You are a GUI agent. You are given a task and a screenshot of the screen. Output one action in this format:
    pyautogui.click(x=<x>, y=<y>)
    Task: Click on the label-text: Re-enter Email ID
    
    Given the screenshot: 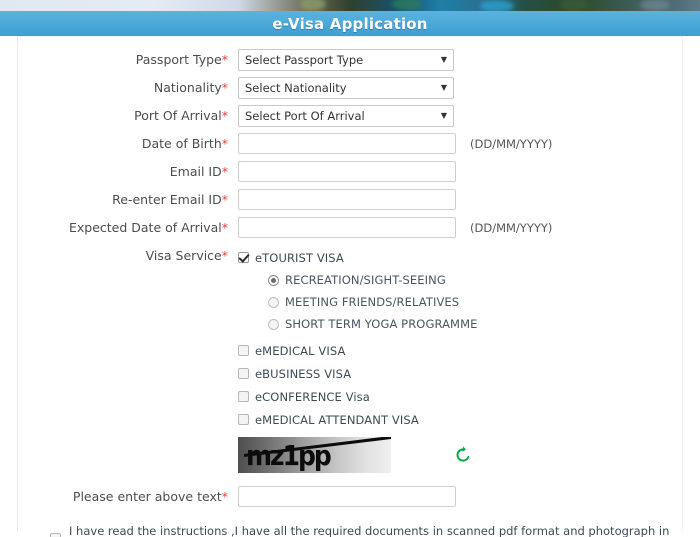 What is the action you would take?
    pyautogui.click(x=167, y=199)
    